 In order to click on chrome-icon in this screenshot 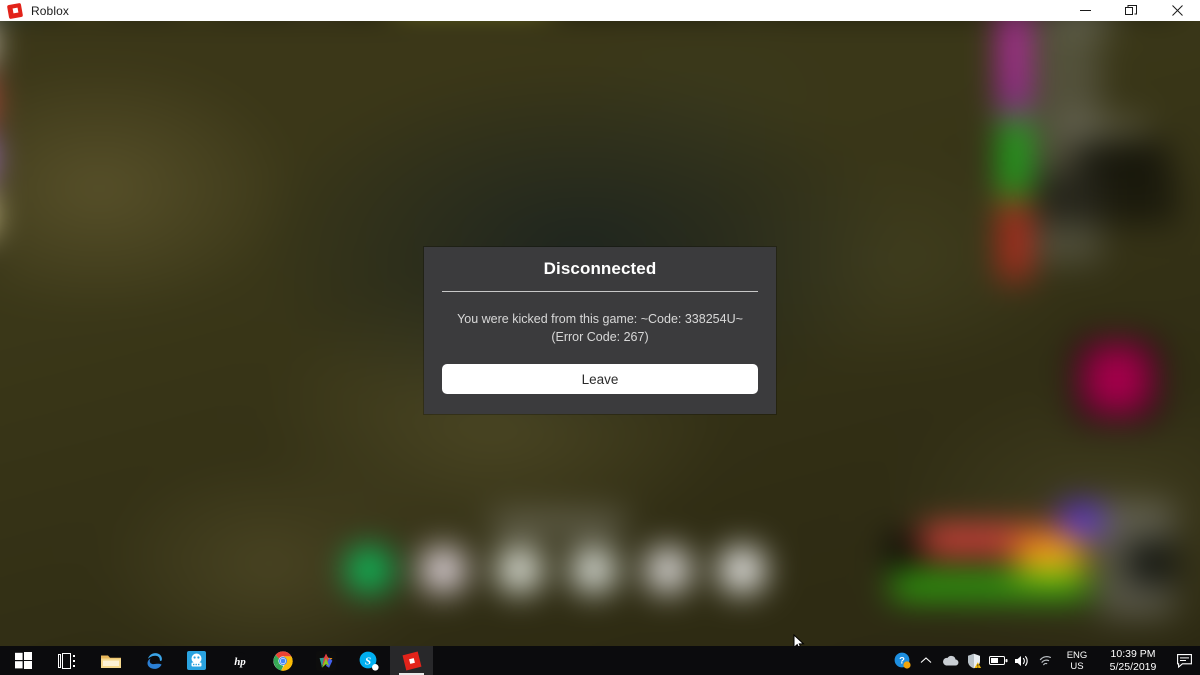, I will do `click(282, 660)`.